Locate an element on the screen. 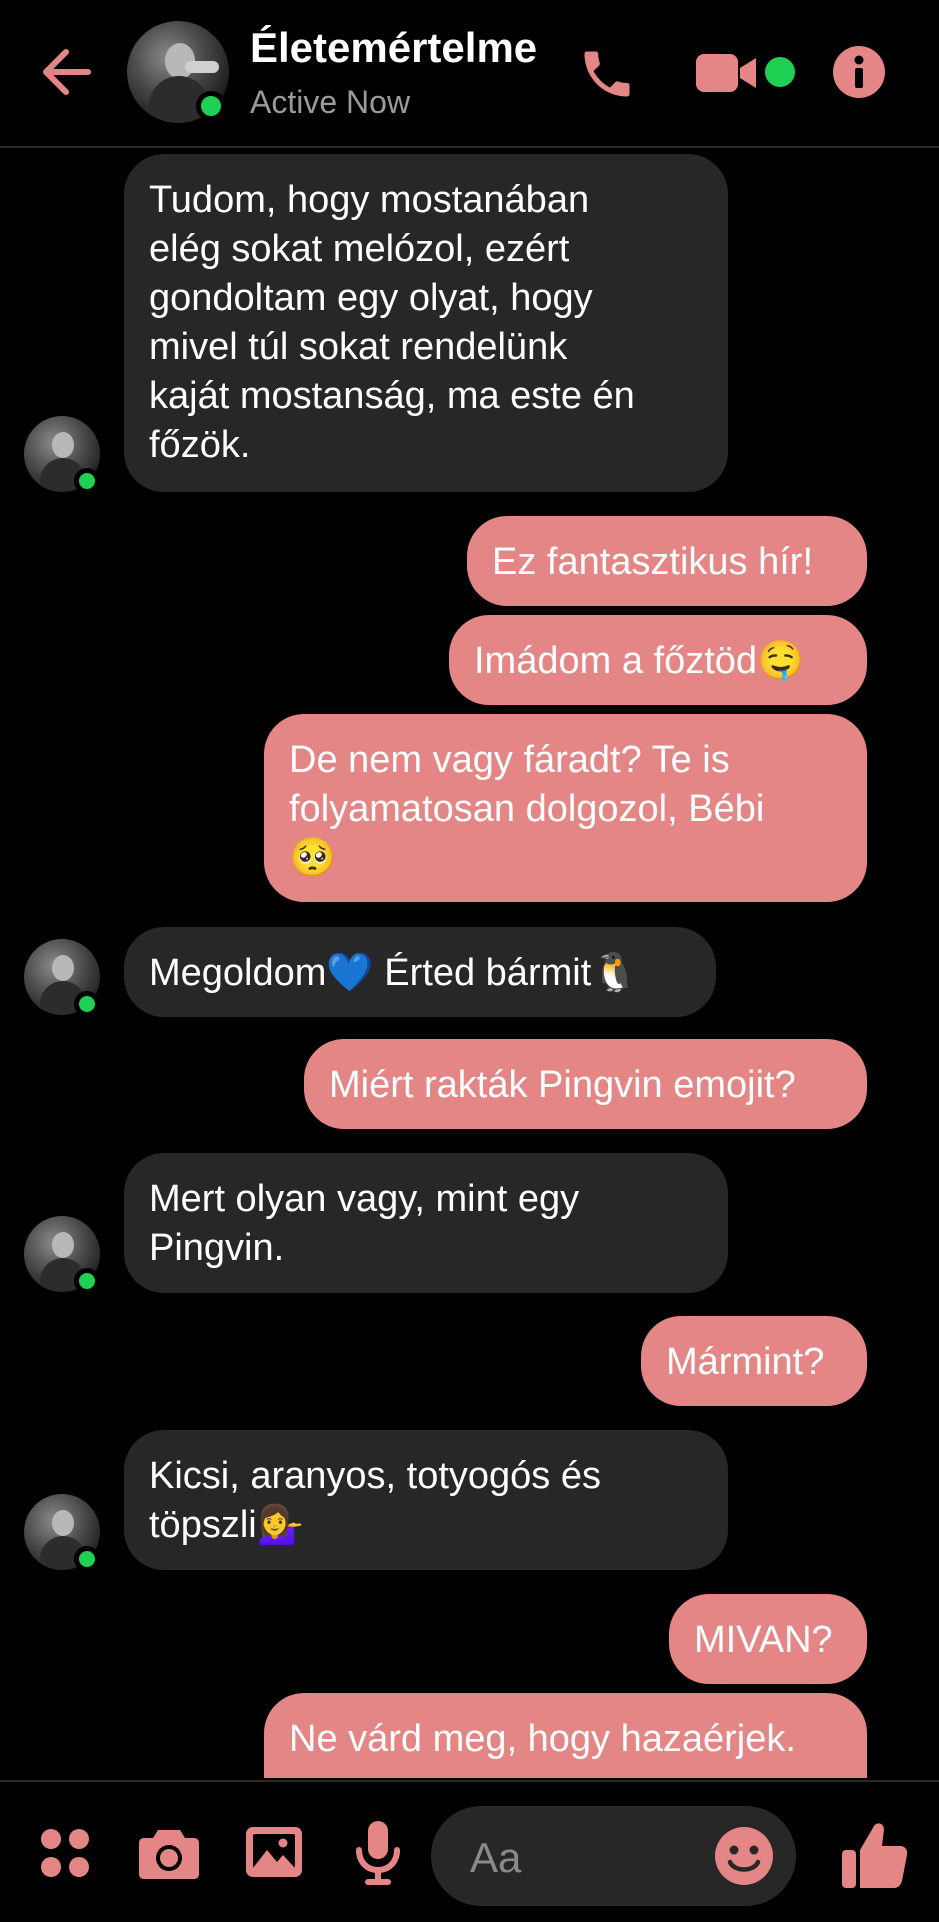 The height and width of the screenshot is (1922, 939). apps-grid-icon is located at coordinates (65, 1853).